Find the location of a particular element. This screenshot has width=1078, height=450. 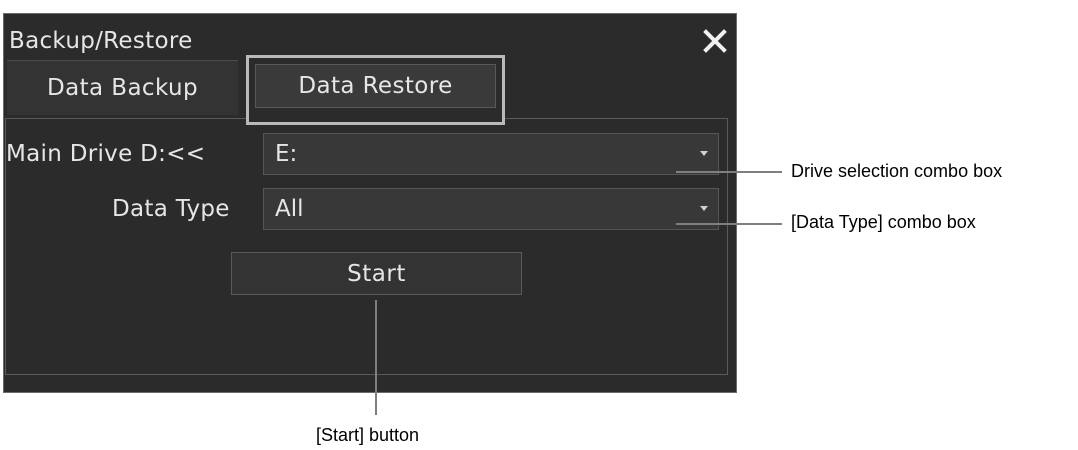

tab-selected-face: Data Restore is located at coordinates (375, 86).